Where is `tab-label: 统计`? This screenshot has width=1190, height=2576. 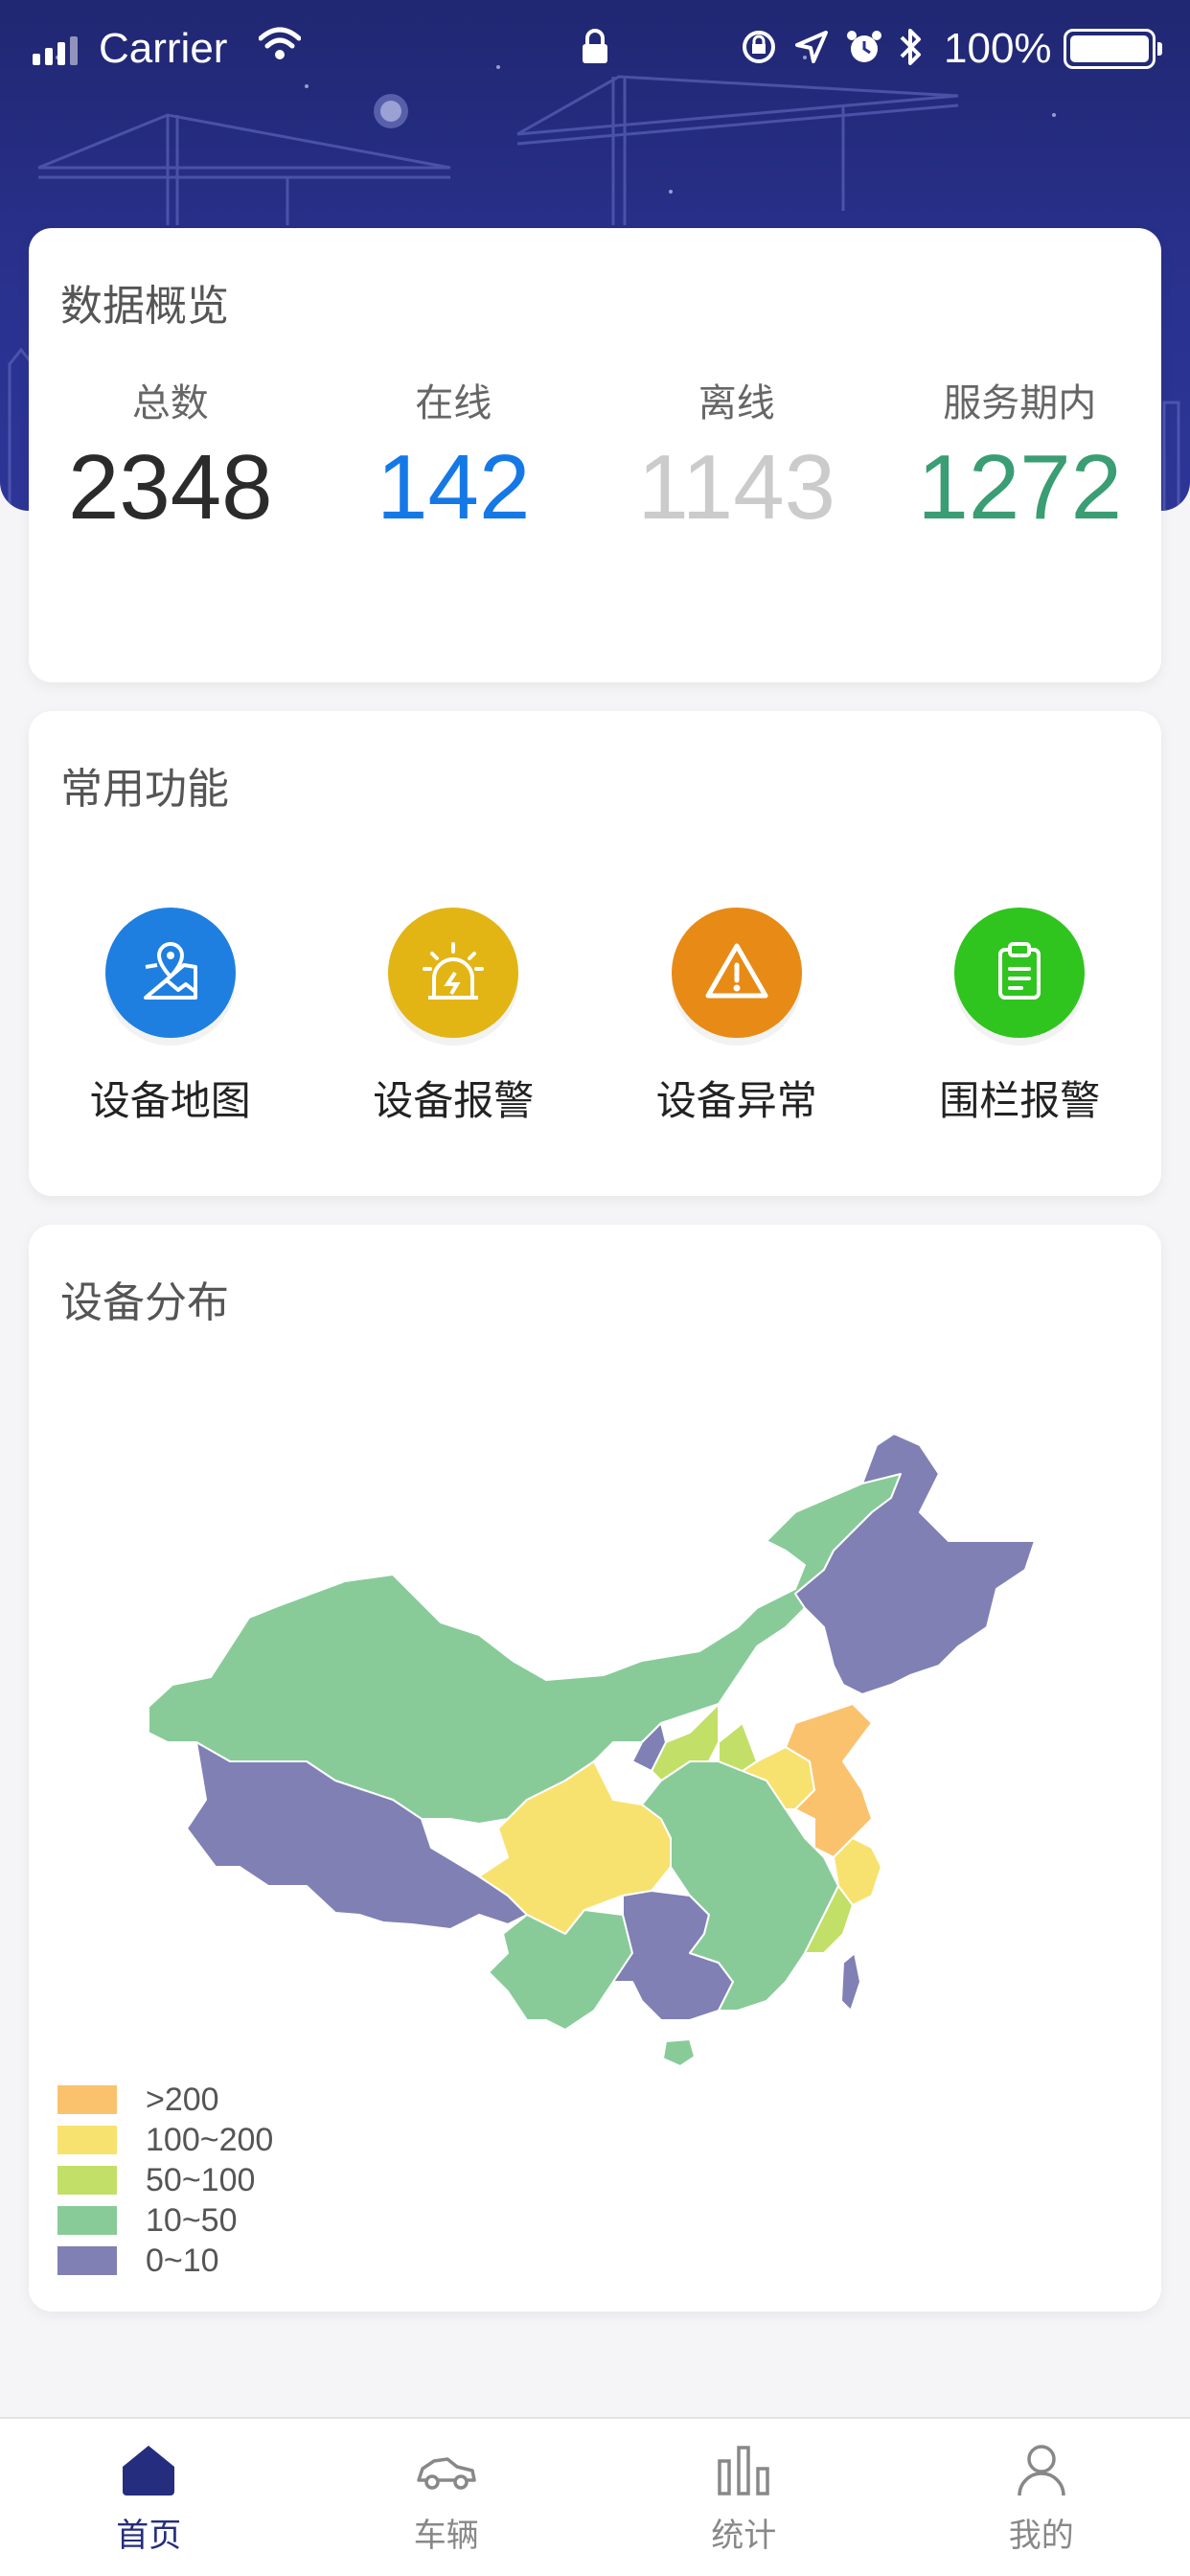
tab-label: 统计 is located at coordinates (744, 2536).